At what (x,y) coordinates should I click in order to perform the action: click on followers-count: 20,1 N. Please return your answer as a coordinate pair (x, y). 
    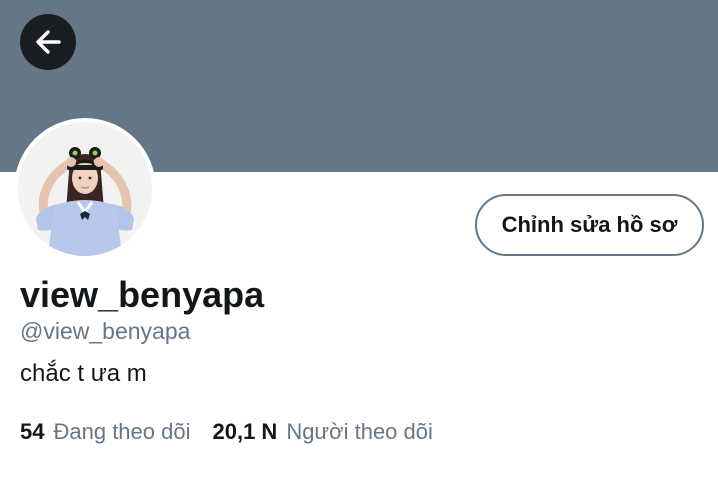
    Looking at the image, I should click on (245, 431).